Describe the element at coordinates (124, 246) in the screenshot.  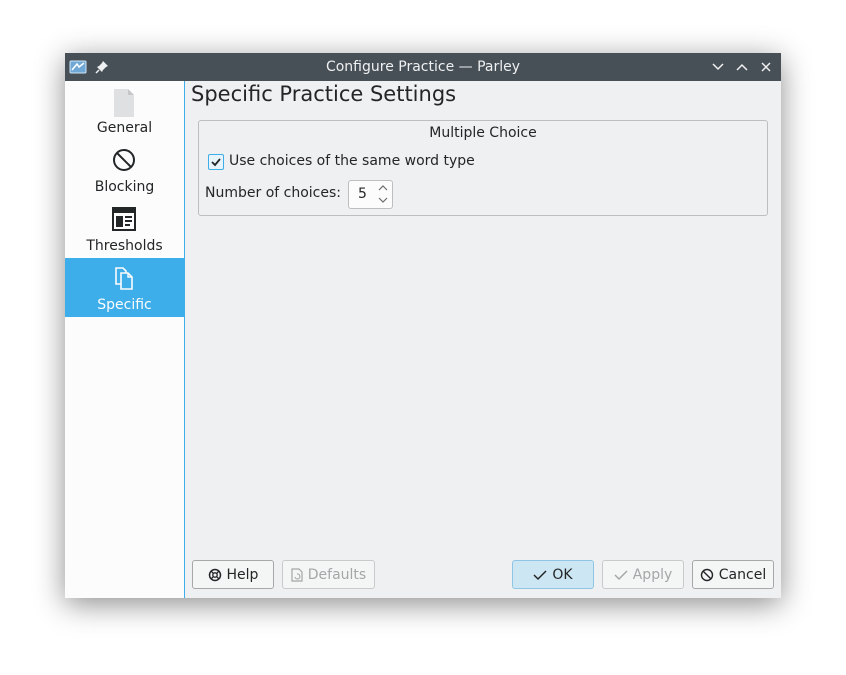
I see `sidebar-item-label: Thresholds` at that location.